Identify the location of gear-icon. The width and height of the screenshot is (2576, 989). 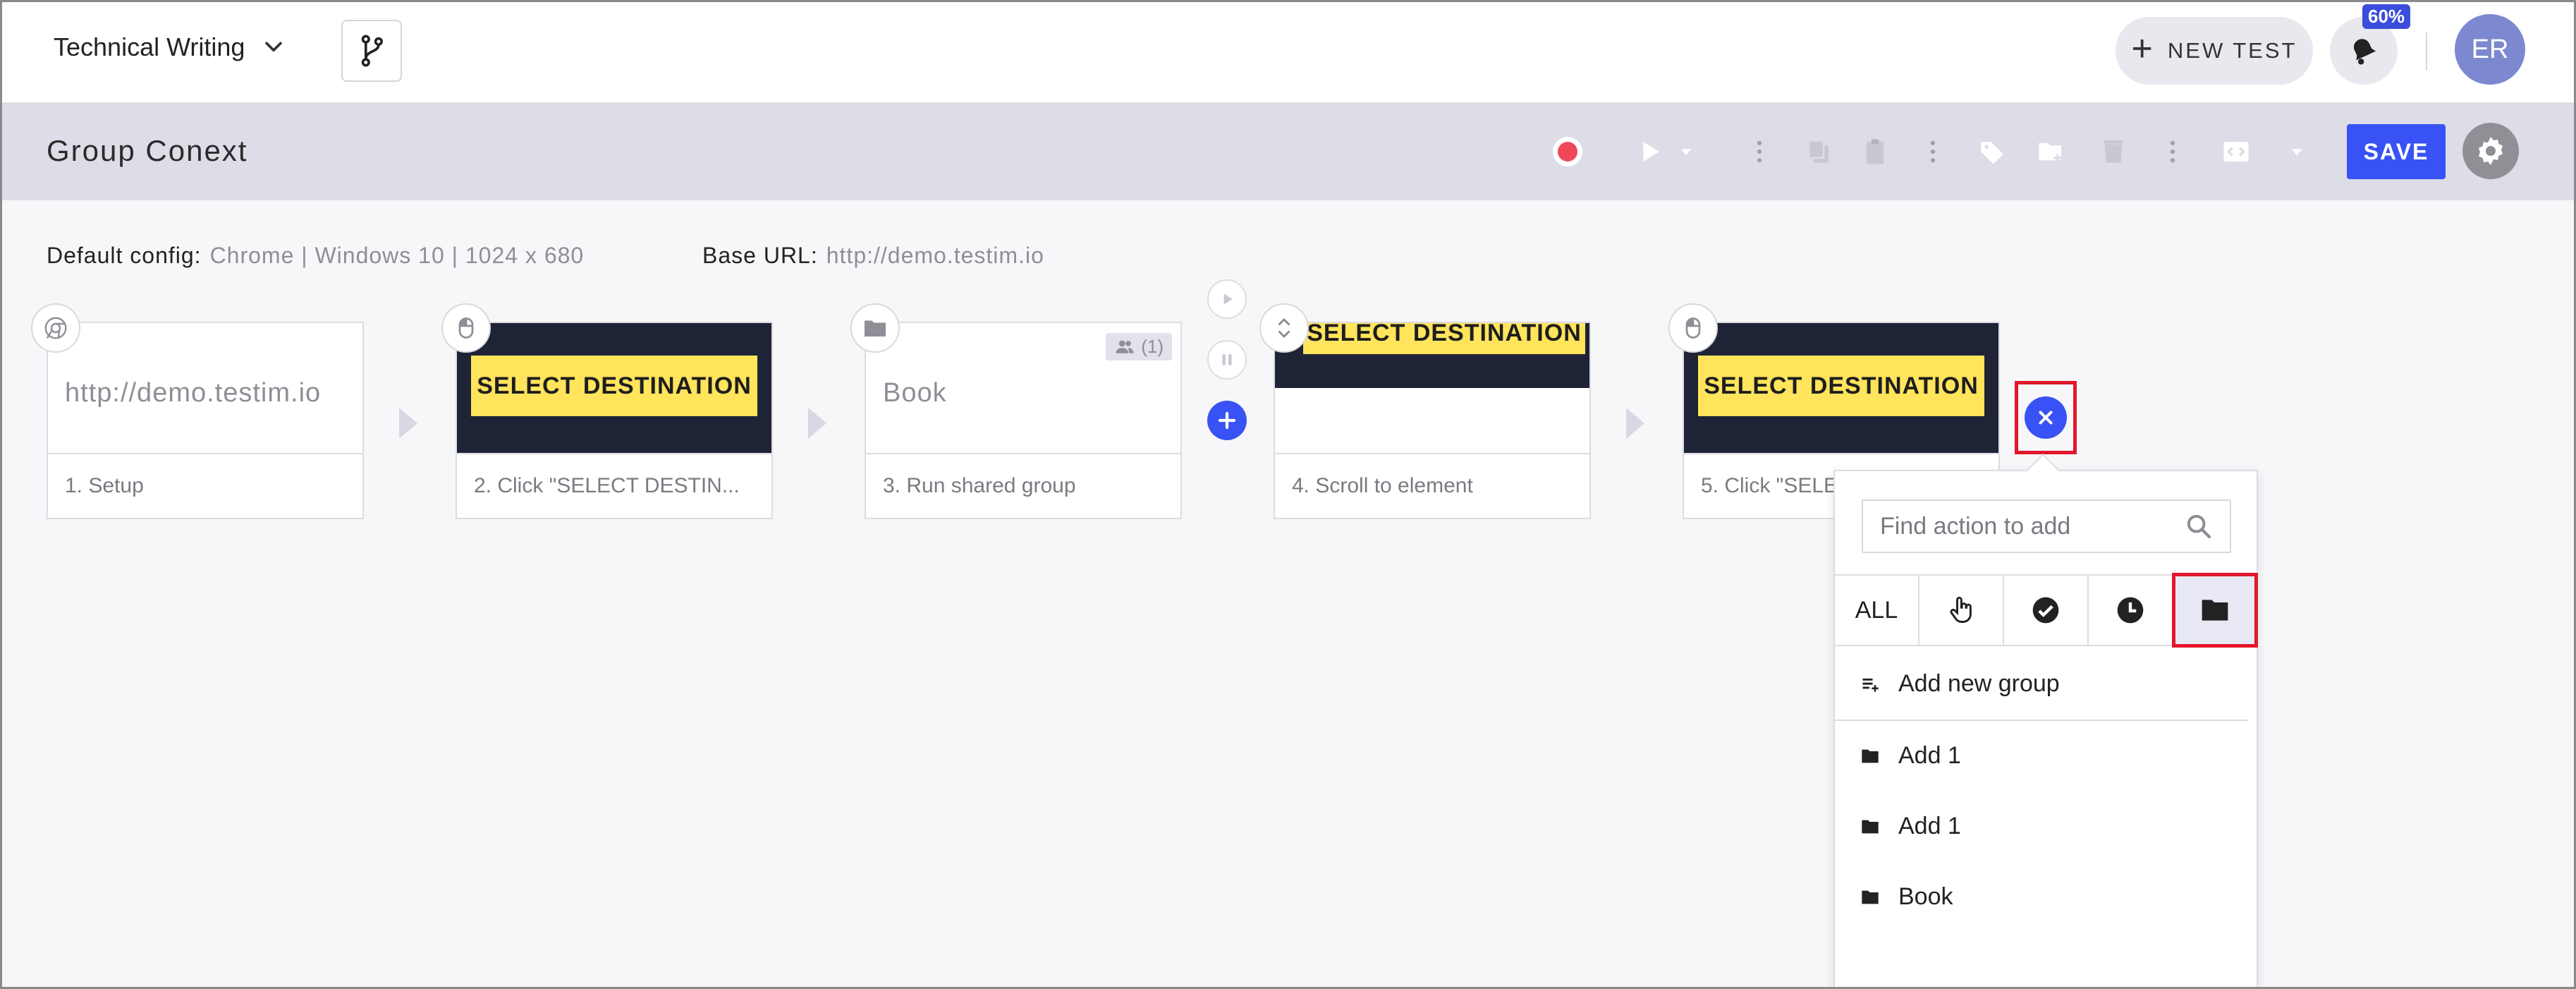
(2491, 151).